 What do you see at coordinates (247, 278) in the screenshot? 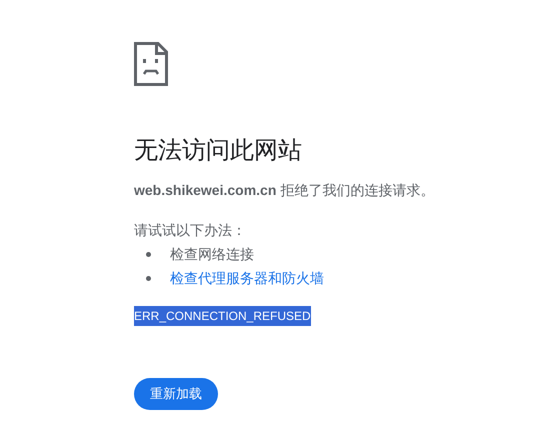
I see `suggestion-link: 检查代理服务器和防火墙` at bounding box center [247, 278].